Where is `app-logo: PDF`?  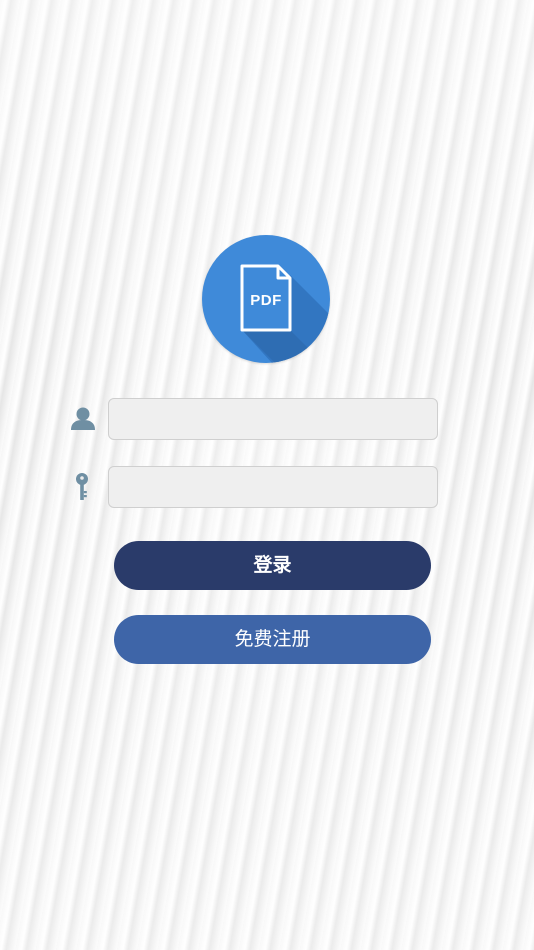
app-logo: PDF is located at coordinates (266, 299).